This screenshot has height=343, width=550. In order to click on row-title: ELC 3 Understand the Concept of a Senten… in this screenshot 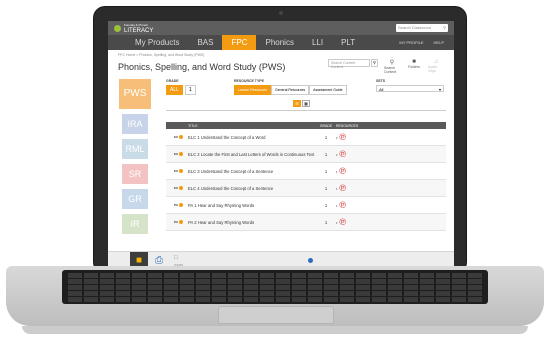, I will do `click(251, 171)`.